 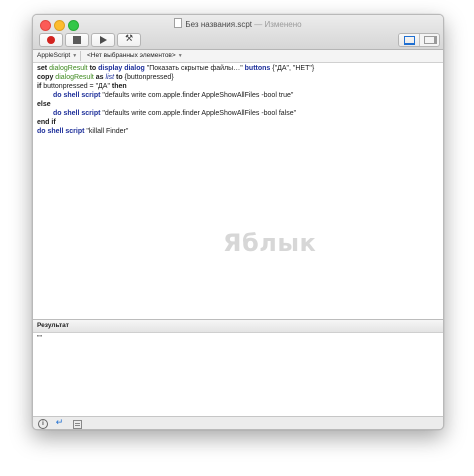 I want to click on sidebar-view-icon, so click(x=430, y=40).